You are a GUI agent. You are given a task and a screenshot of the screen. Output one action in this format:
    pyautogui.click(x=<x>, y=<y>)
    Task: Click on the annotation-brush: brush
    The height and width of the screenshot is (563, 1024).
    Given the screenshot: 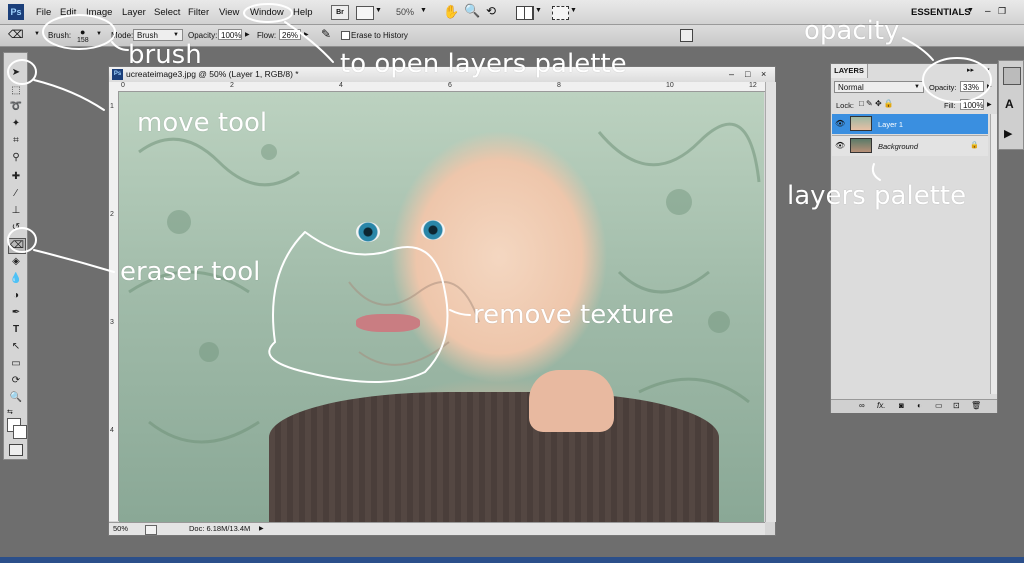 What is the action you would take?
    pyautogui.click(x=165, y=55)
    